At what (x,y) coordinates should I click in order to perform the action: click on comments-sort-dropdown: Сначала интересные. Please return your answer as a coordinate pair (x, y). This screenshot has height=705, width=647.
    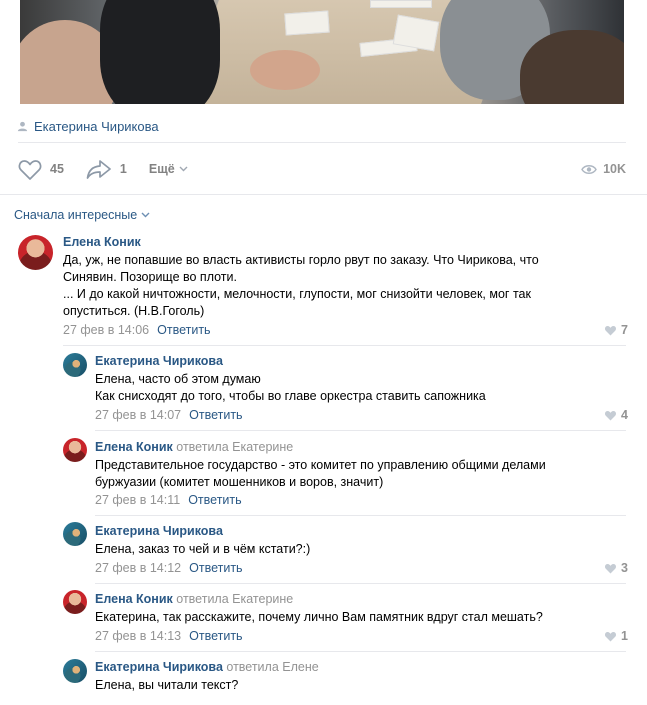
    Looking at the image, I should click on (82, 215).